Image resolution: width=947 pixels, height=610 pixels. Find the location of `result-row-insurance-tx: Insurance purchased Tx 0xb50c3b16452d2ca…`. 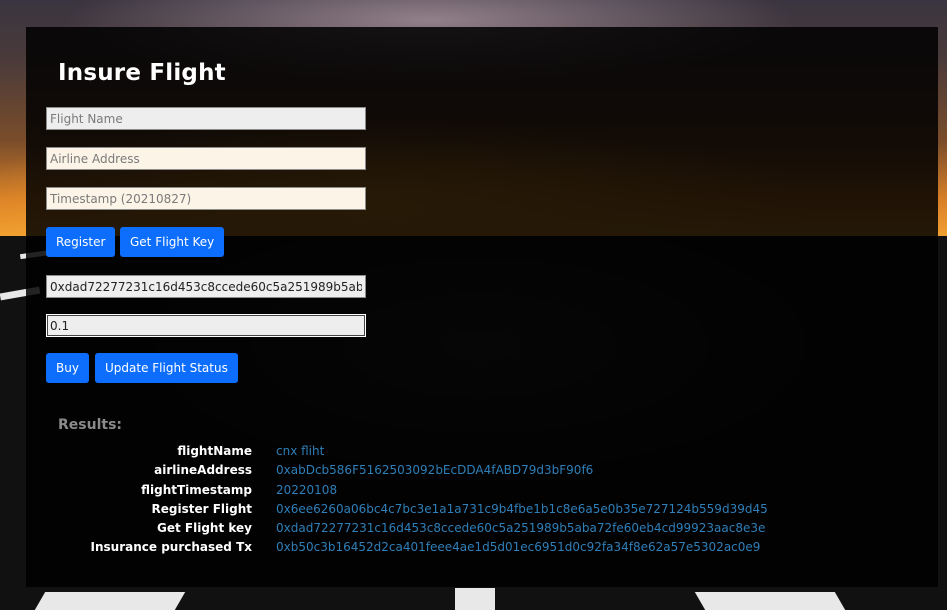

result-row-insurance-tx: Insurance purchased Tx 0xb50c3b16452d2ca… is located at coordinates (473, 549).